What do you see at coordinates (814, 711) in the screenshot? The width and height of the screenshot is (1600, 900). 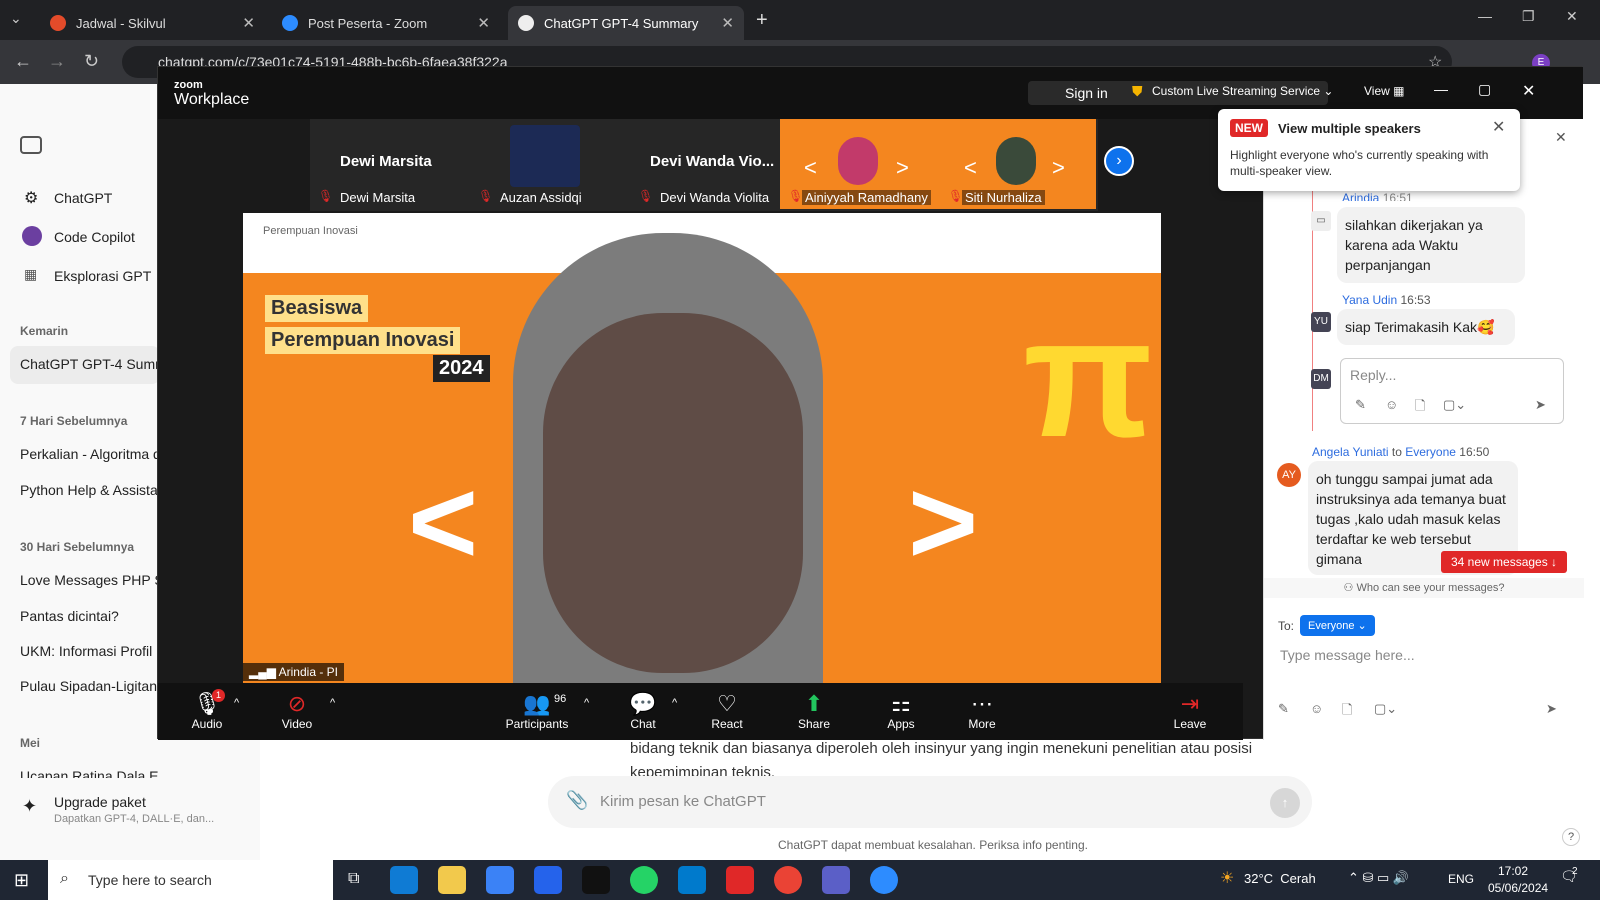 I see `share-button: ⬆ Share` at bounding box center [814, 711].